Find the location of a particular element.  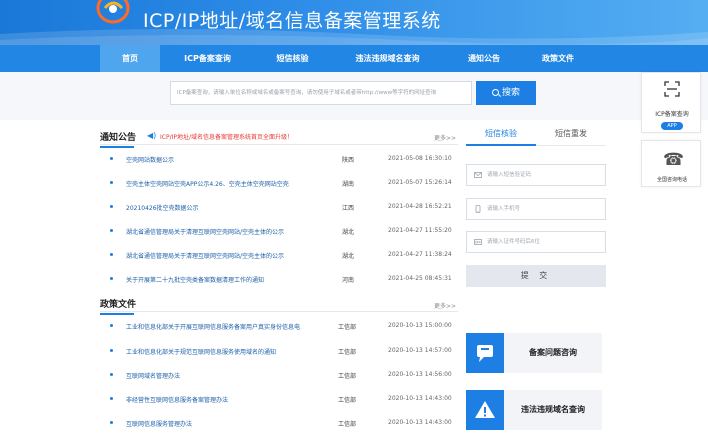

policy-more-link: 更多>> is located at coordinates (445, 305).